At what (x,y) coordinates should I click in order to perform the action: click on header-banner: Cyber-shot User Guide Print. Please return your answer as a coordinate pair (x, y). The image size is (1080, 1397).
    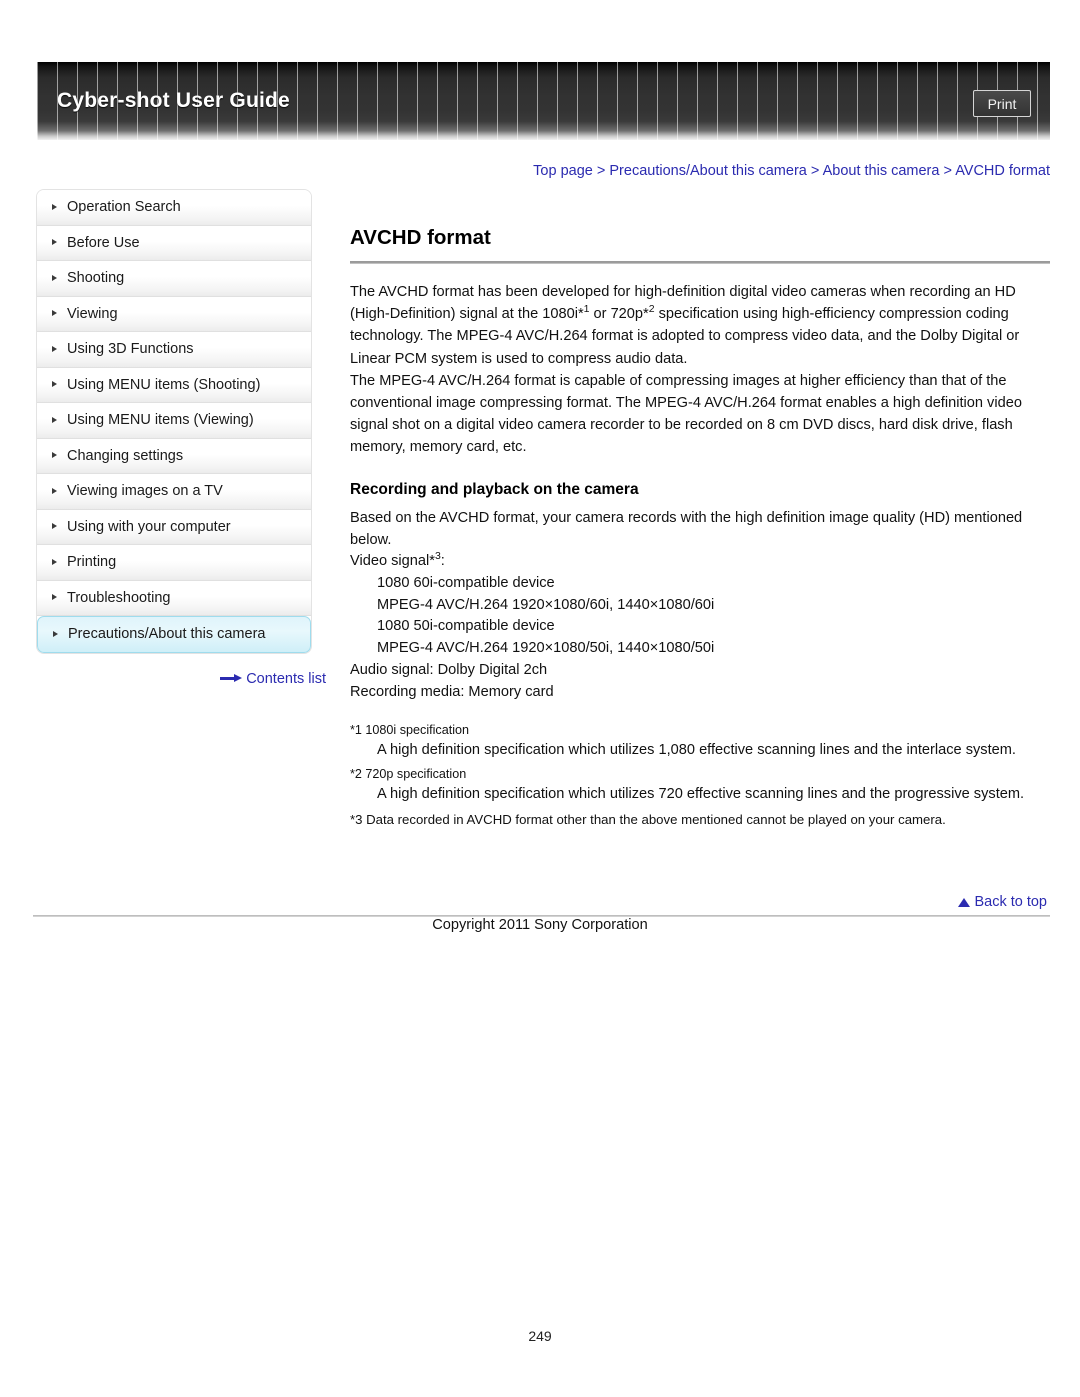
    Looking at the image, I should click on (543, 101).